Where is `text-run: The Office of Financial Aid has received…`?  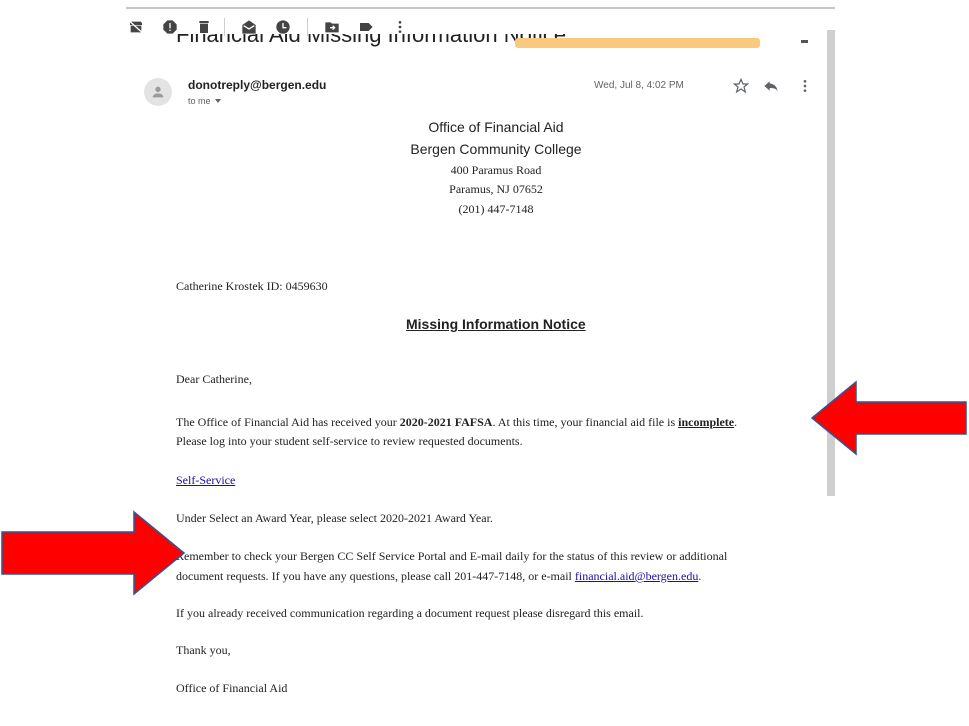 text-run: The Office of Financial Aid has received… is located at coordinates (288, 422).